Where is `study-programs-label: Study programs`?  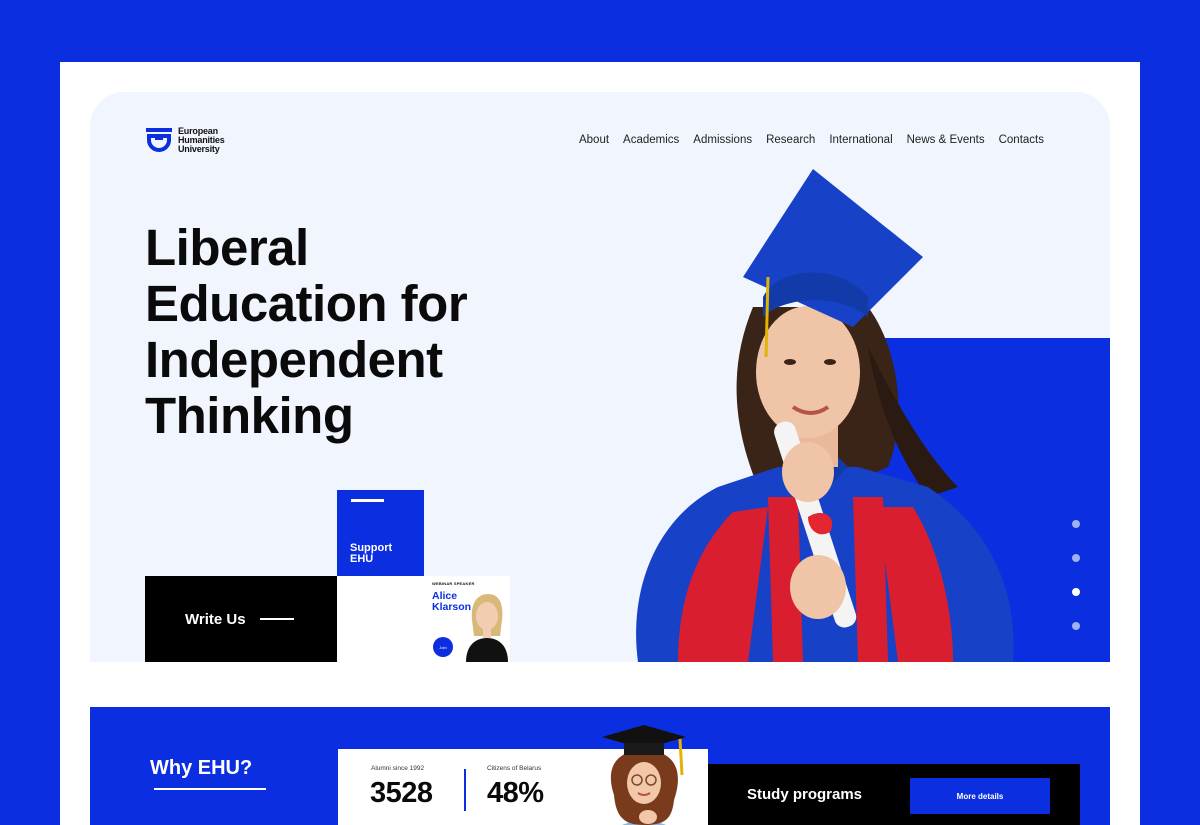
study-programs-label: Study programs is located at coordinates (805, 794).